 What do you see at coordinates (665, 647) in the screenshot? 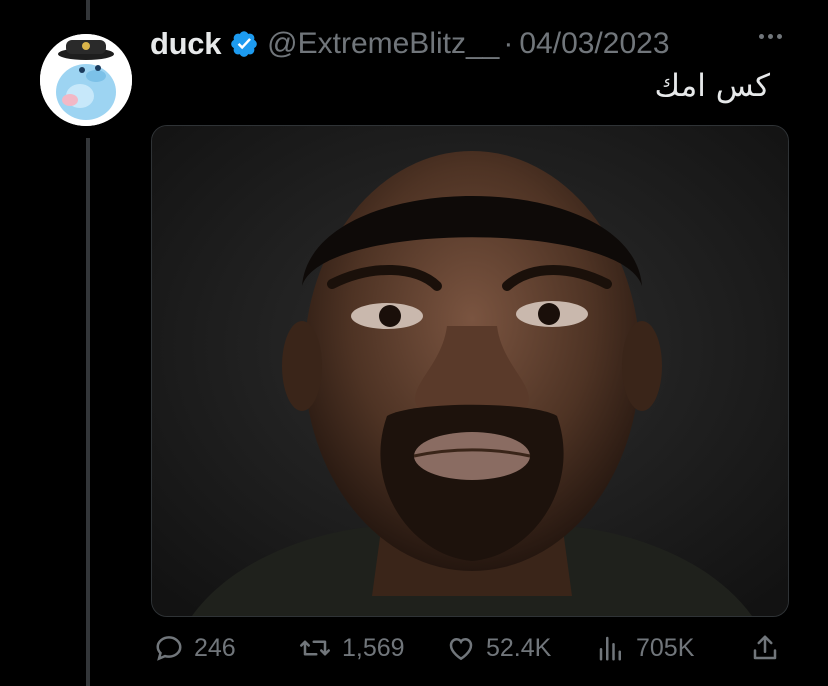
I see `views-count: 705K` at bounding box center [665, 647].